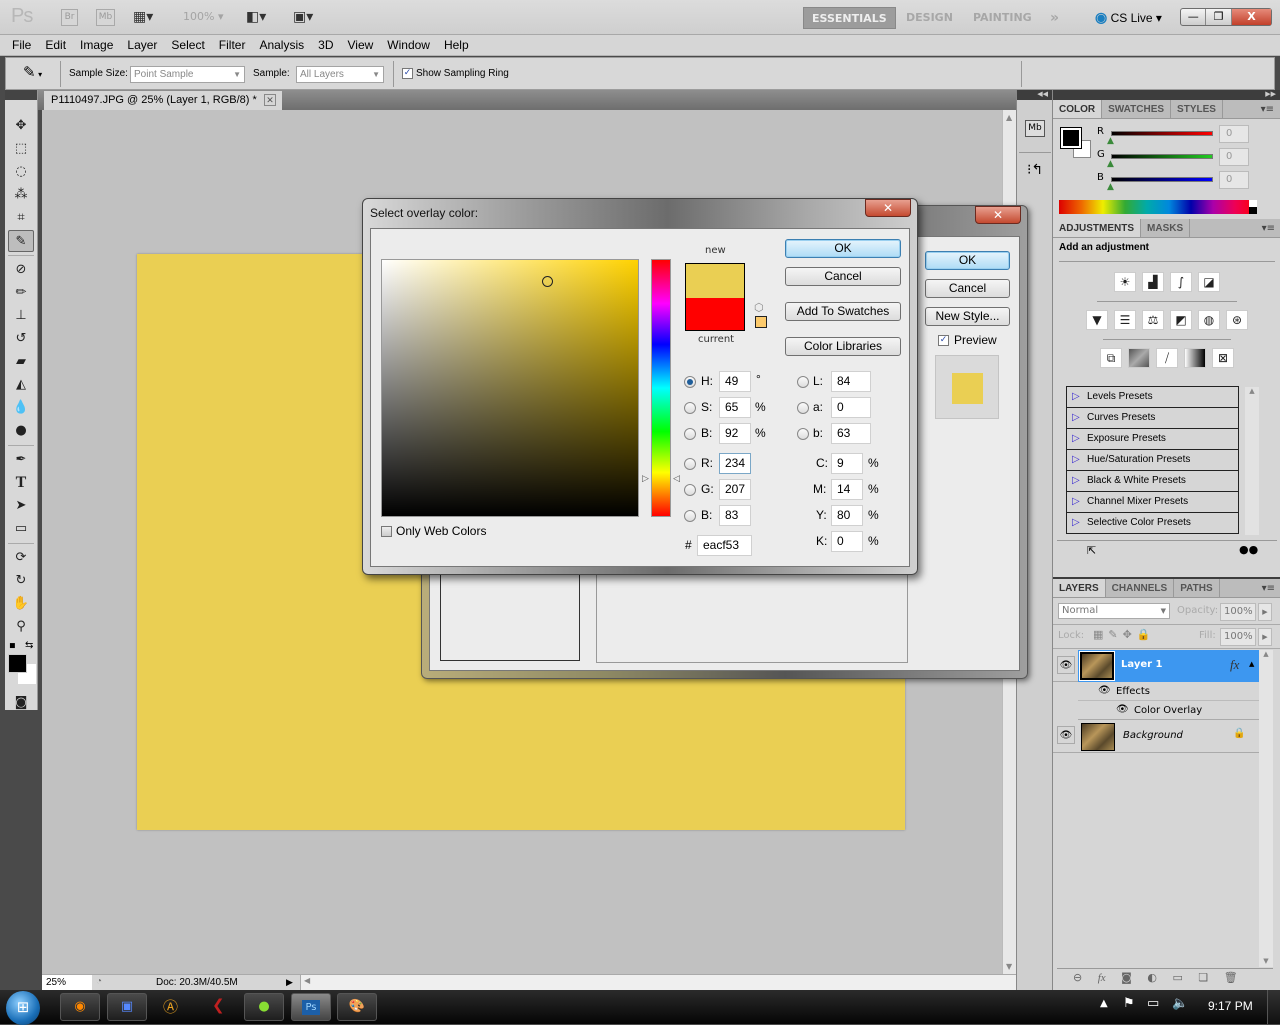  What do you see at coordinates (661, 388) in the screenshot?
I see `hue-slider` at bounding box center [661, 388].